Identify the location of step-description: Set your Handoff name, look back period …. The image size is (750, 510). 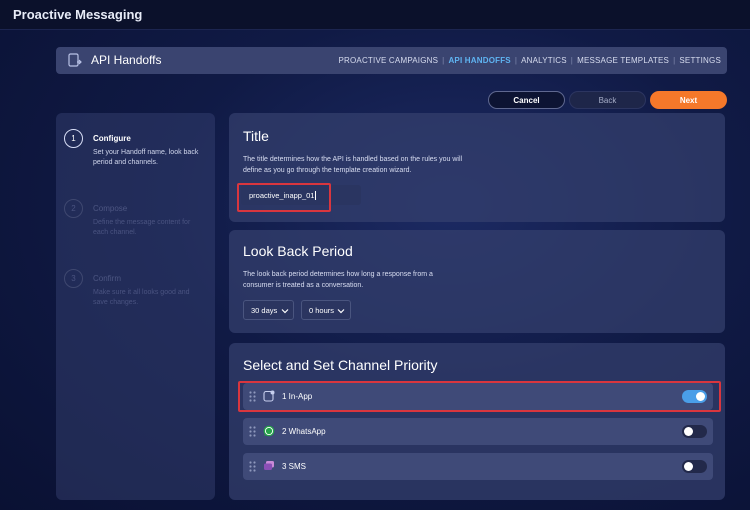
(146, 157).